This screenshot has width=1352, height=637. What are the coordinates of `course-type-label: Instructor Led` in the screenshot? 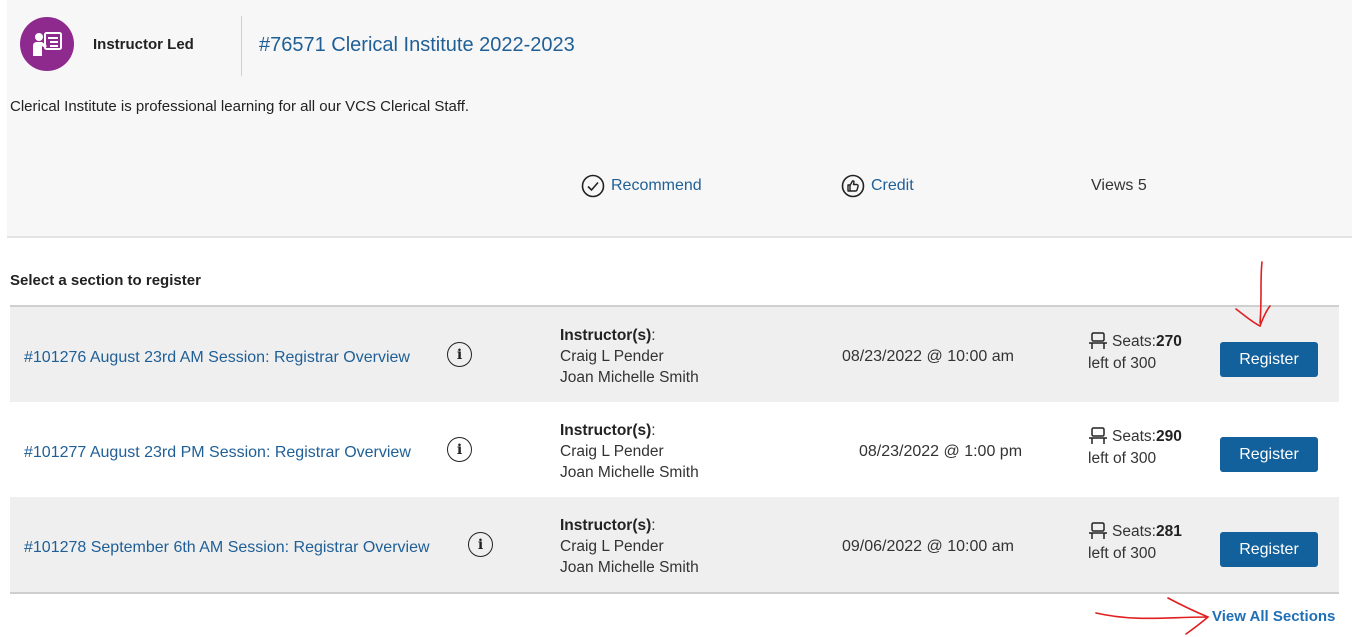 It's located at (143, 44).